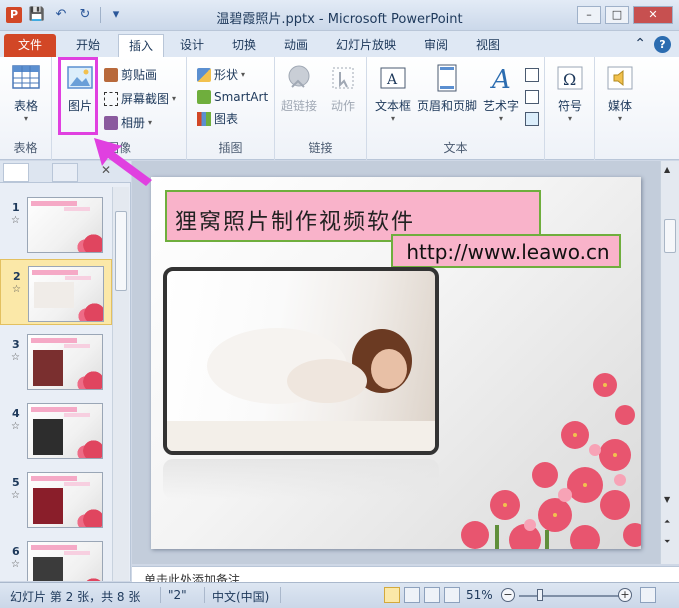  I want to click on group-label-text: 文本, so click(455, 148).